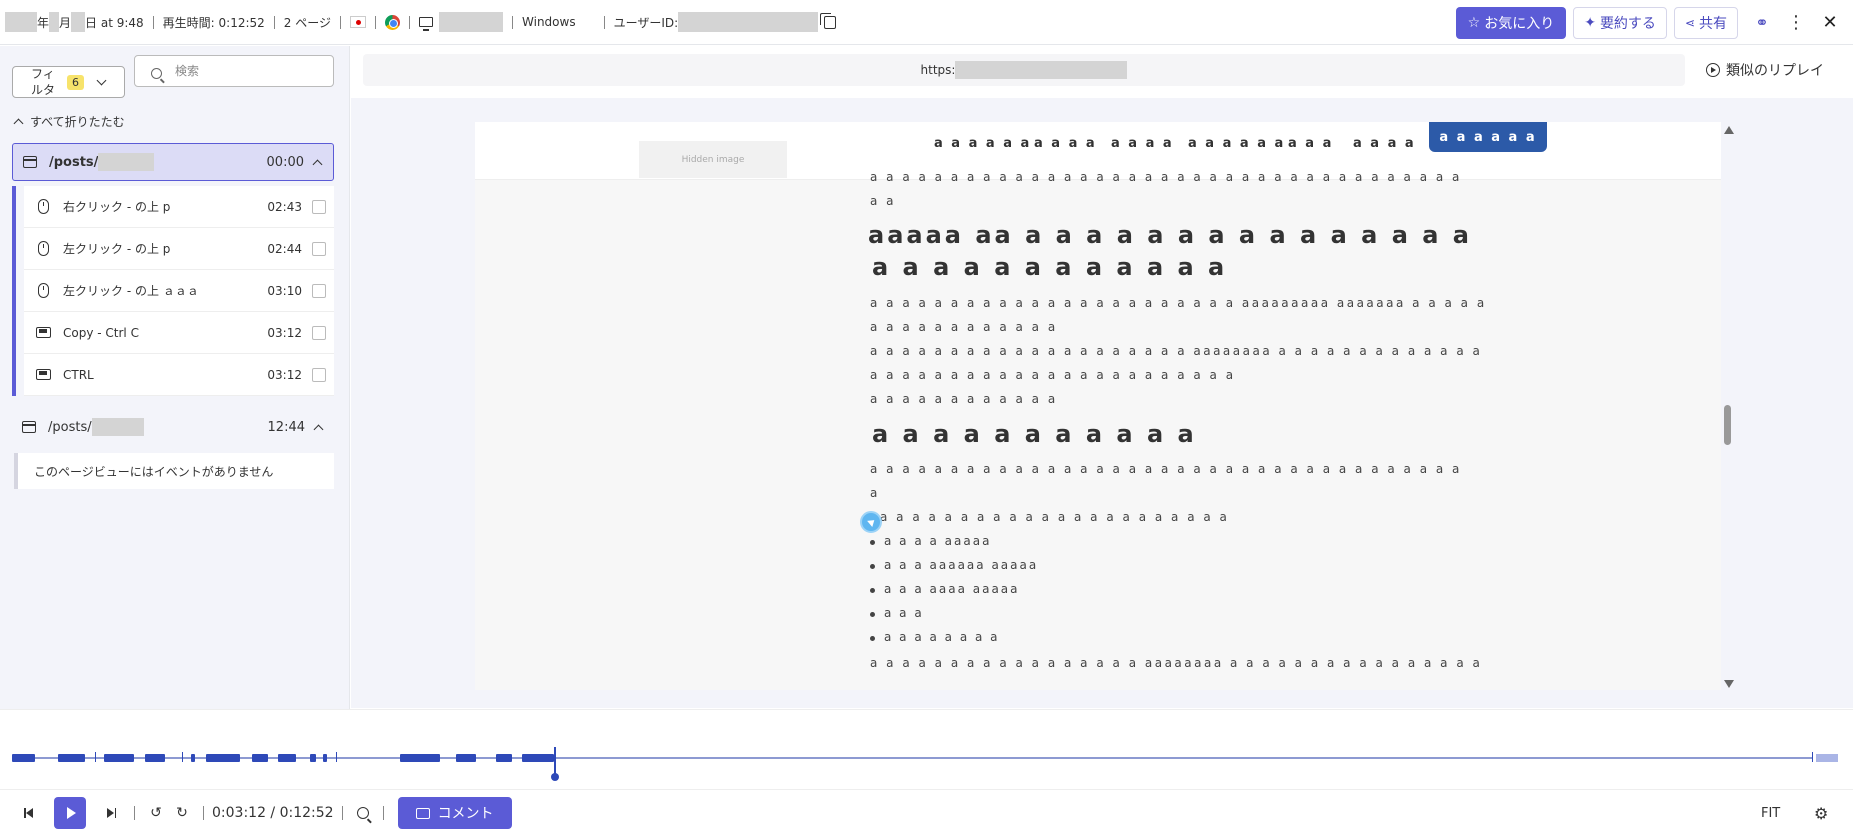  Describe the element at coordinates (179, 249) in the screenshot. I see `list-item: 左クリック - の上 p 02:44` at that location.